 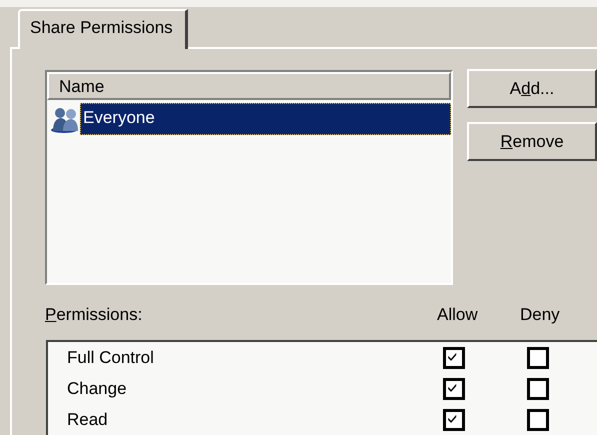 I want to click on column-label: Allow, so click(x=458, y=315).